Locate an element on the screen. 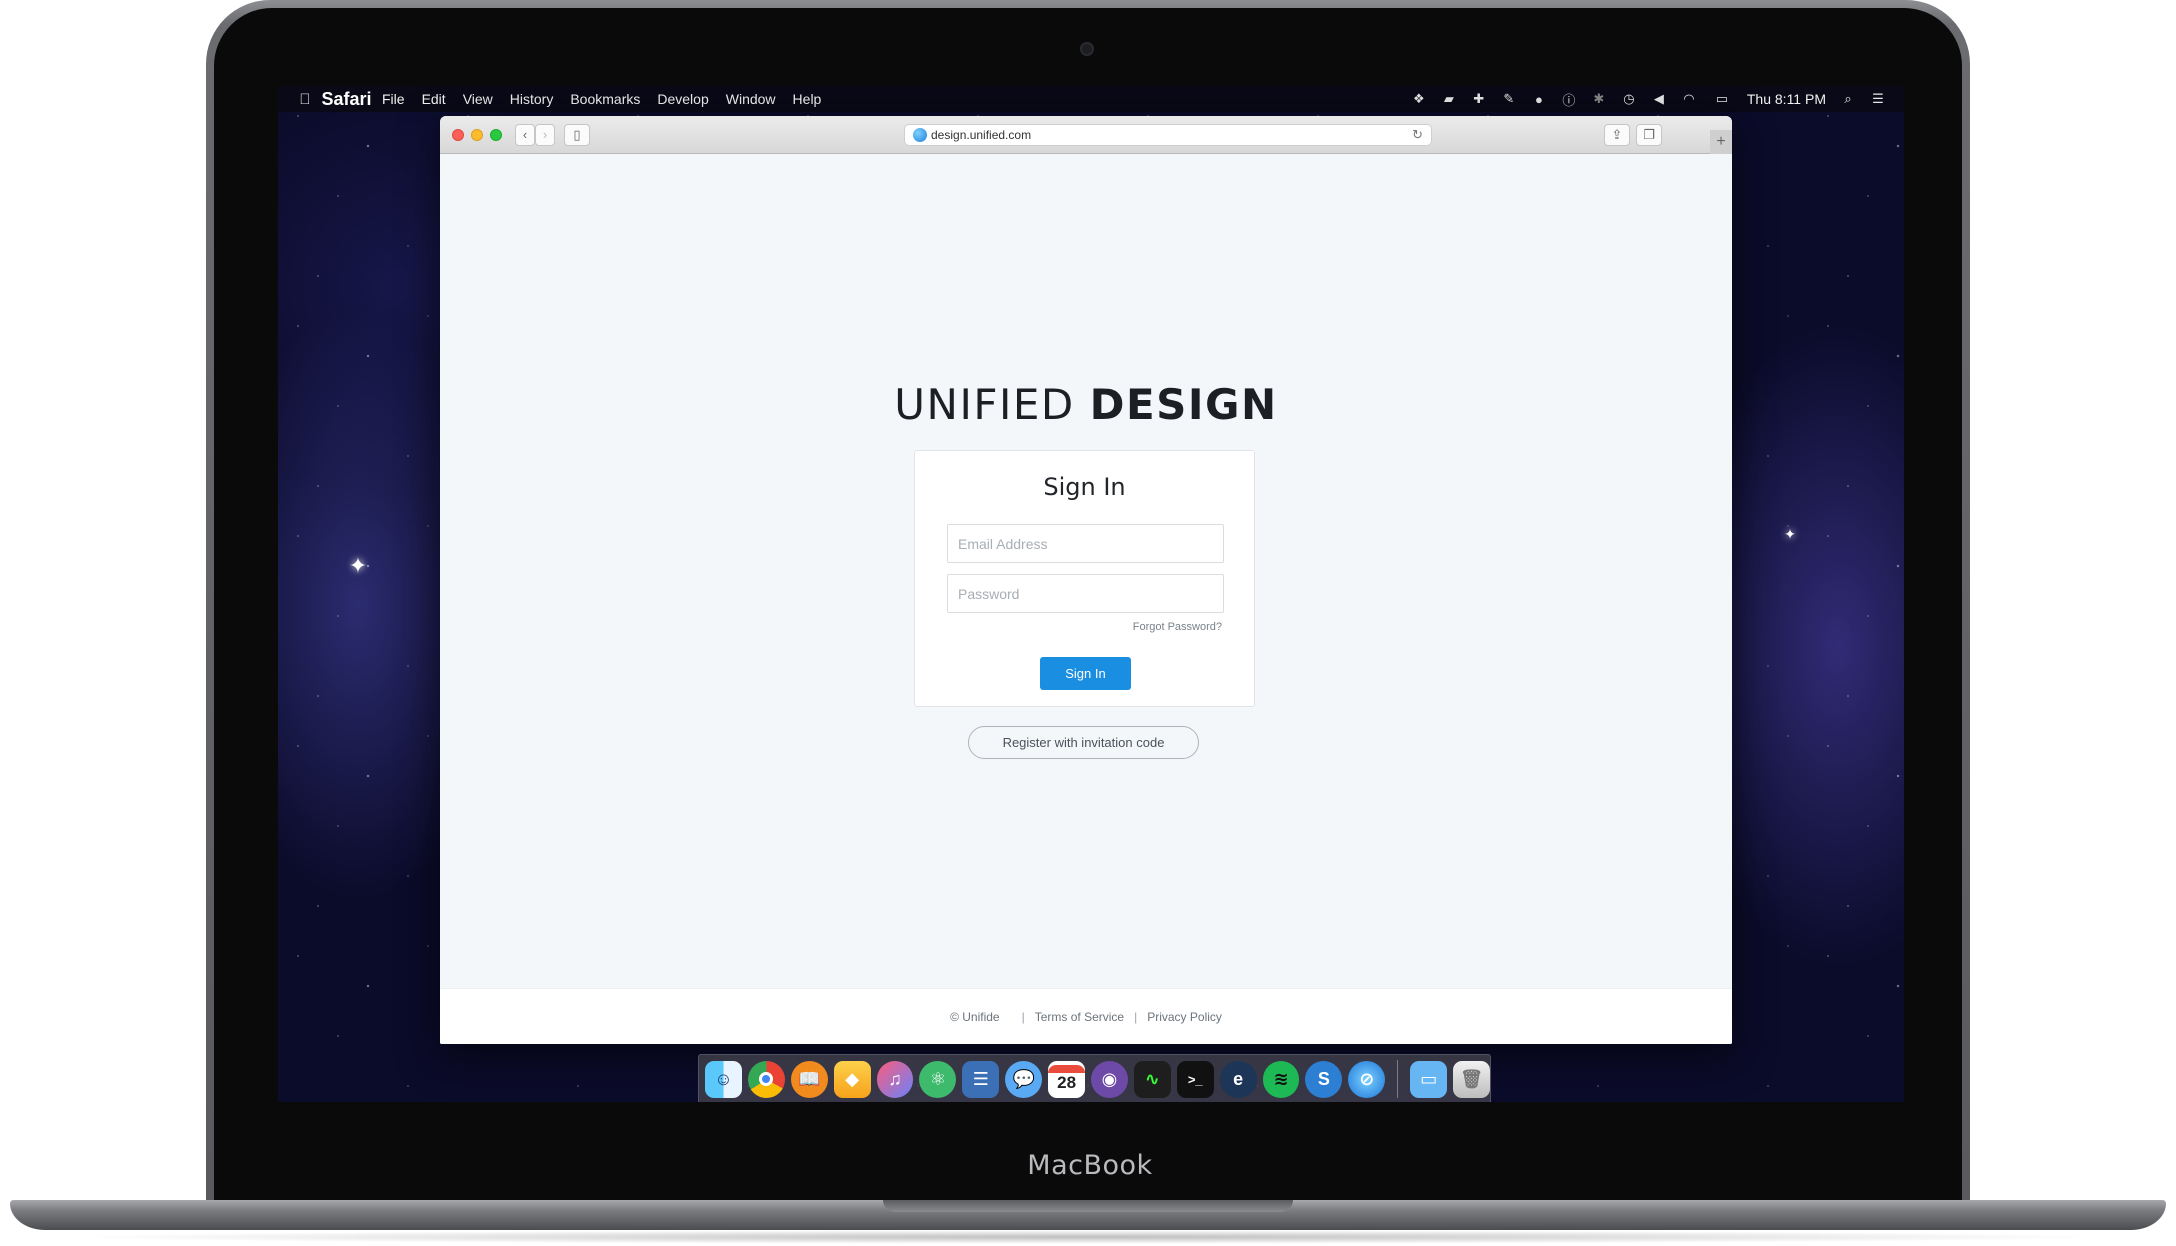  menu-edit: Edit is located at coordinates (434, 99).